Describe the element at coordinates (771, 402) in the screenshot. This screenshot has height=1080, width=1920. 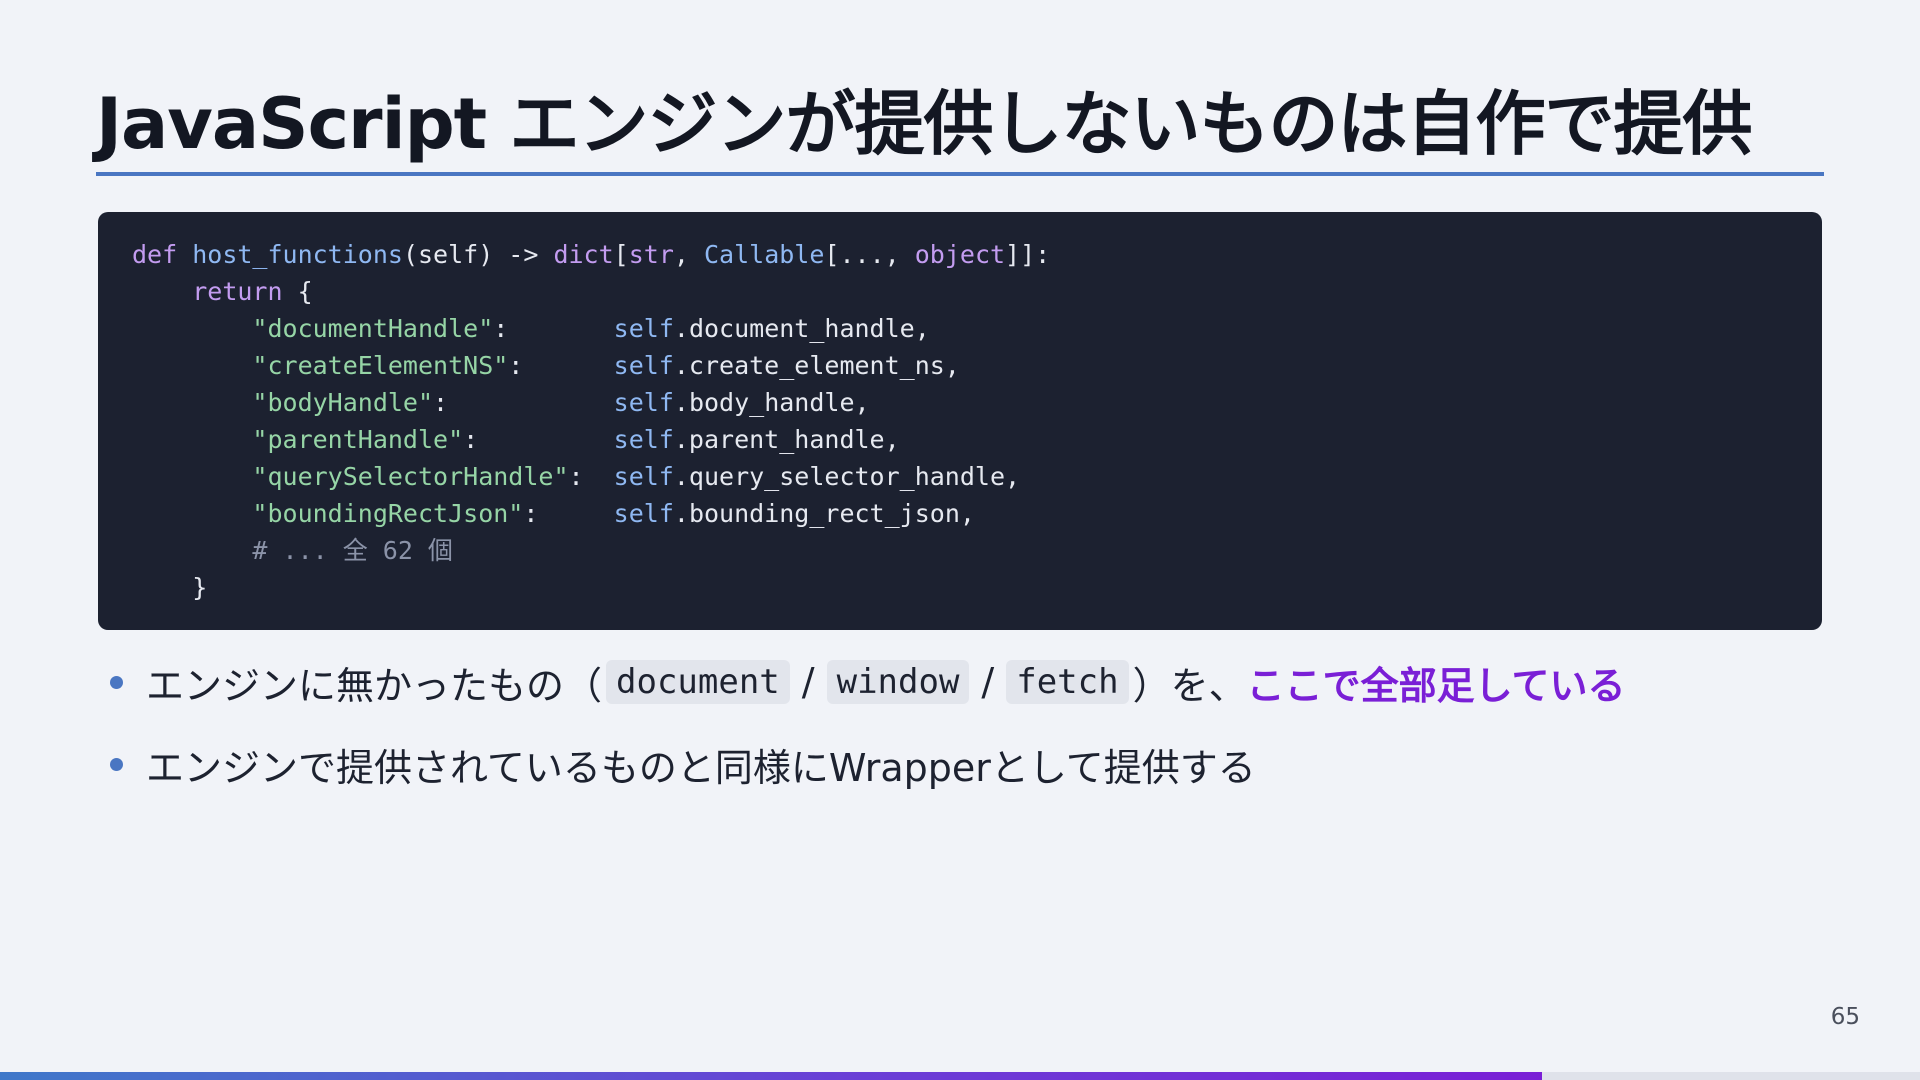
I see `code-token: .body_handle,` at that location.